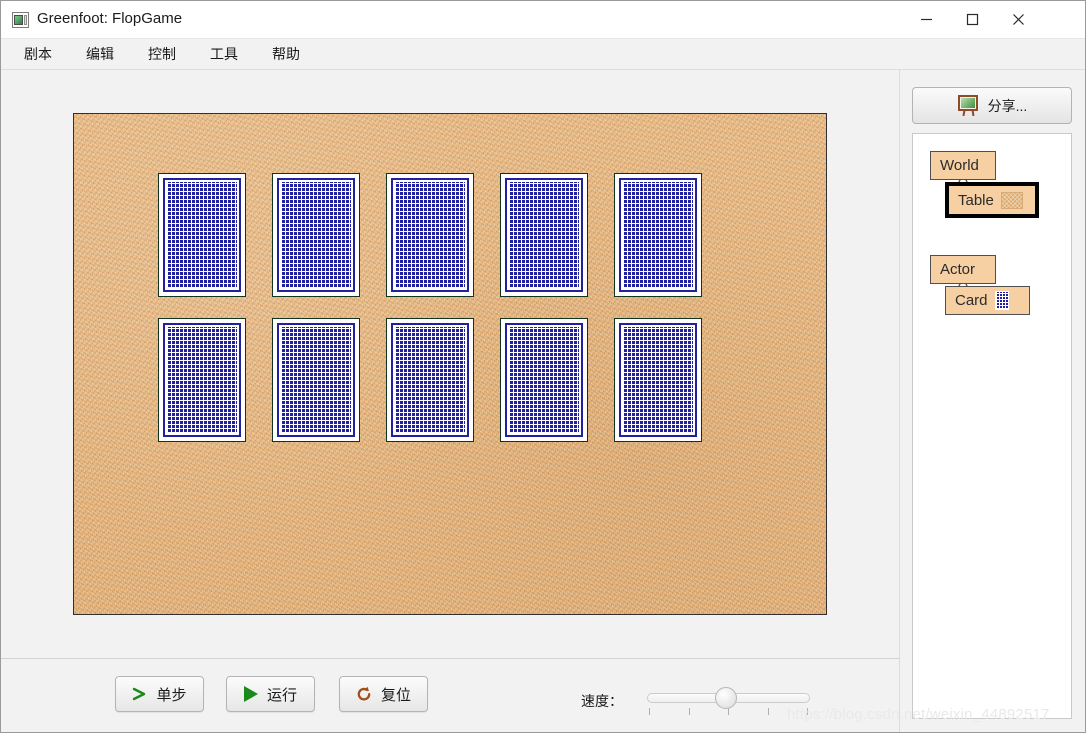  Describe the element at coordinates (139, 694) in the screenshot. I see `chevron-right-icon` at that location.